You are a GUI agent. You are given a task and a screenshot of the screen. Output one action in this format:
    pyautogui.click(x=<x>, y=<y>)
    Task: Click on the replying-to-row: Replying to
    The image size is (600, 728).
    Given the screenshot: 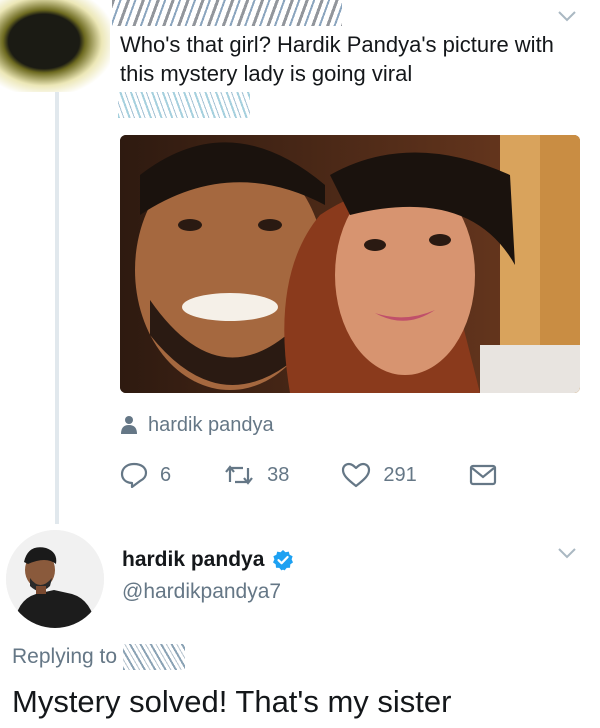 What is the action you would take?
    pyautogui.click(x=99, y=657)
    